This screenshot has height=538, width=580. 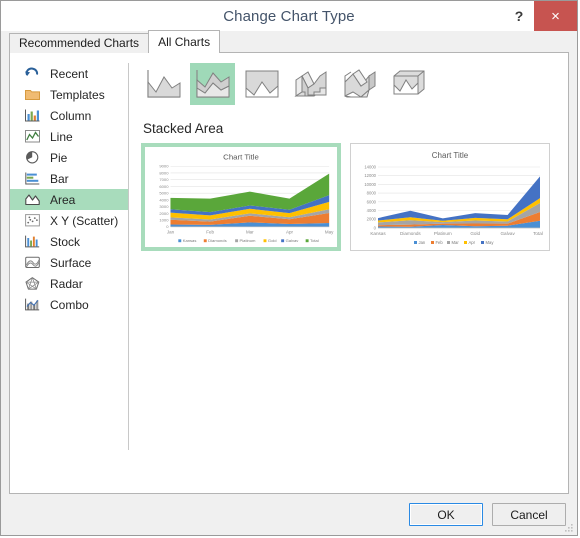 What do you see at coordinates (370, 184) in the screenshot?
I see `svg-text: 10000` at bounding box center [370, 184].